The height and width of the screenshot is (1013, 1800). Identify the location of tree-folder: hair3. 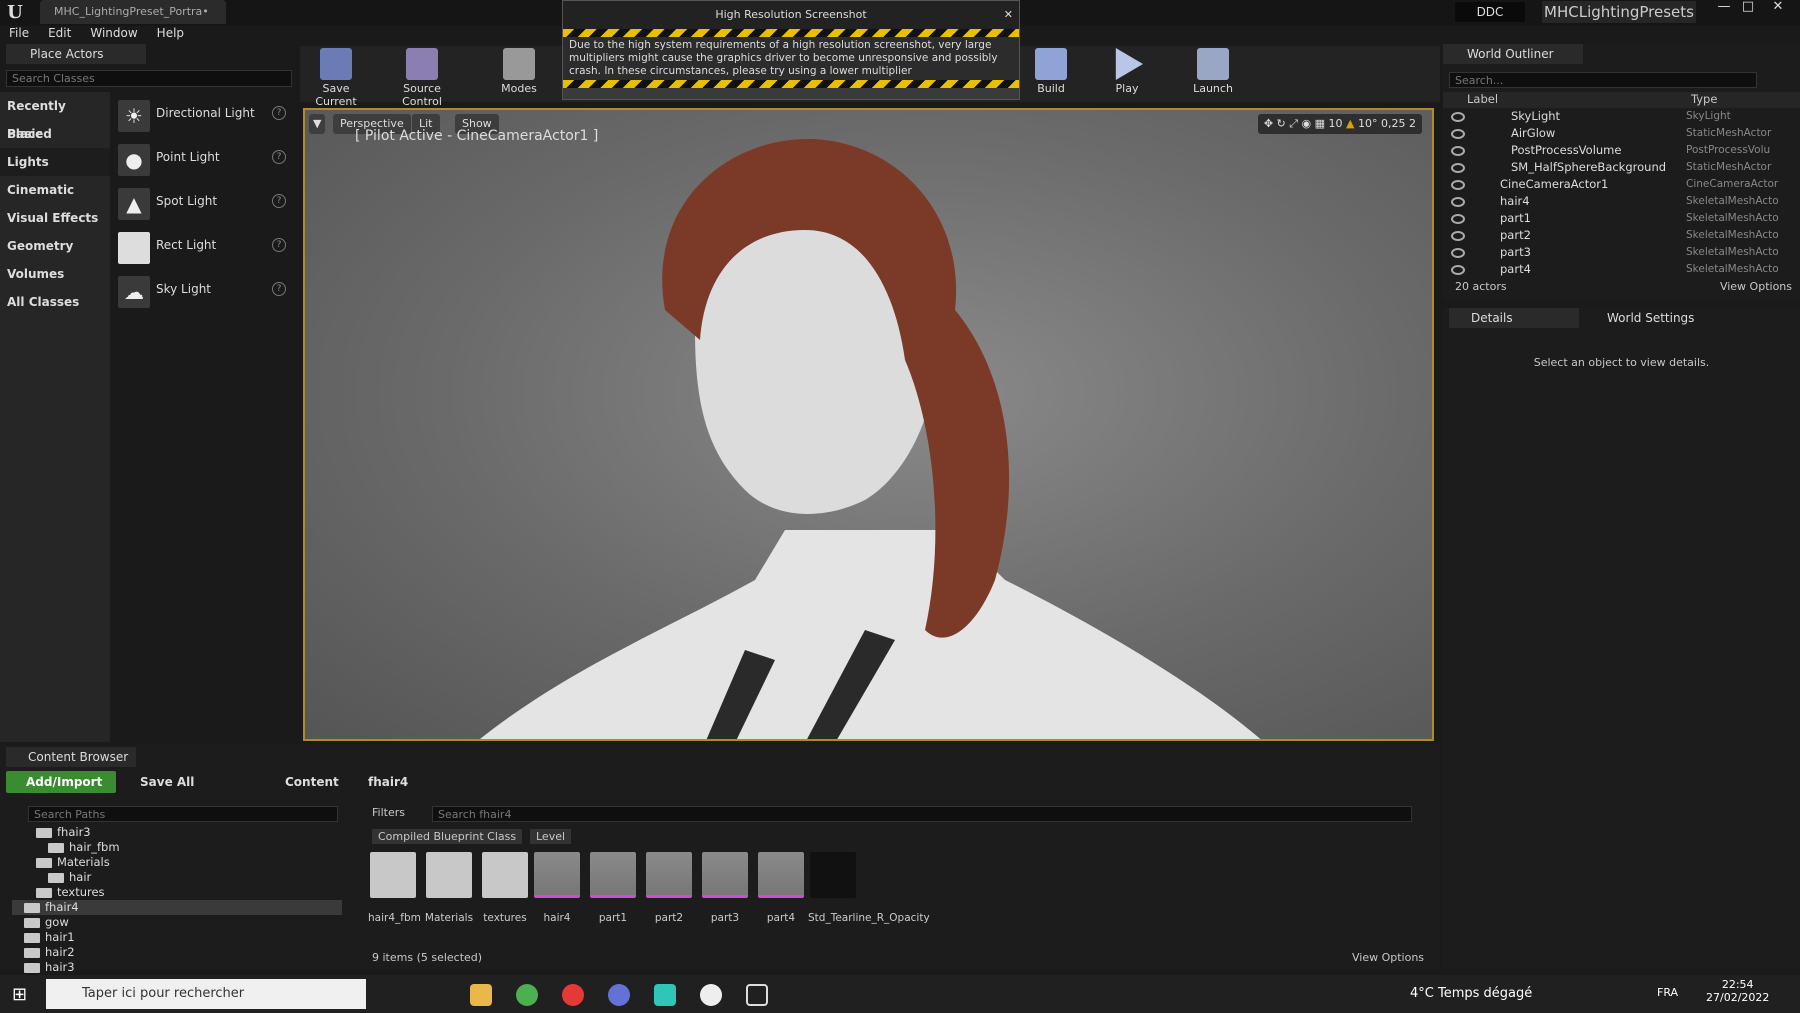
(177, 967).